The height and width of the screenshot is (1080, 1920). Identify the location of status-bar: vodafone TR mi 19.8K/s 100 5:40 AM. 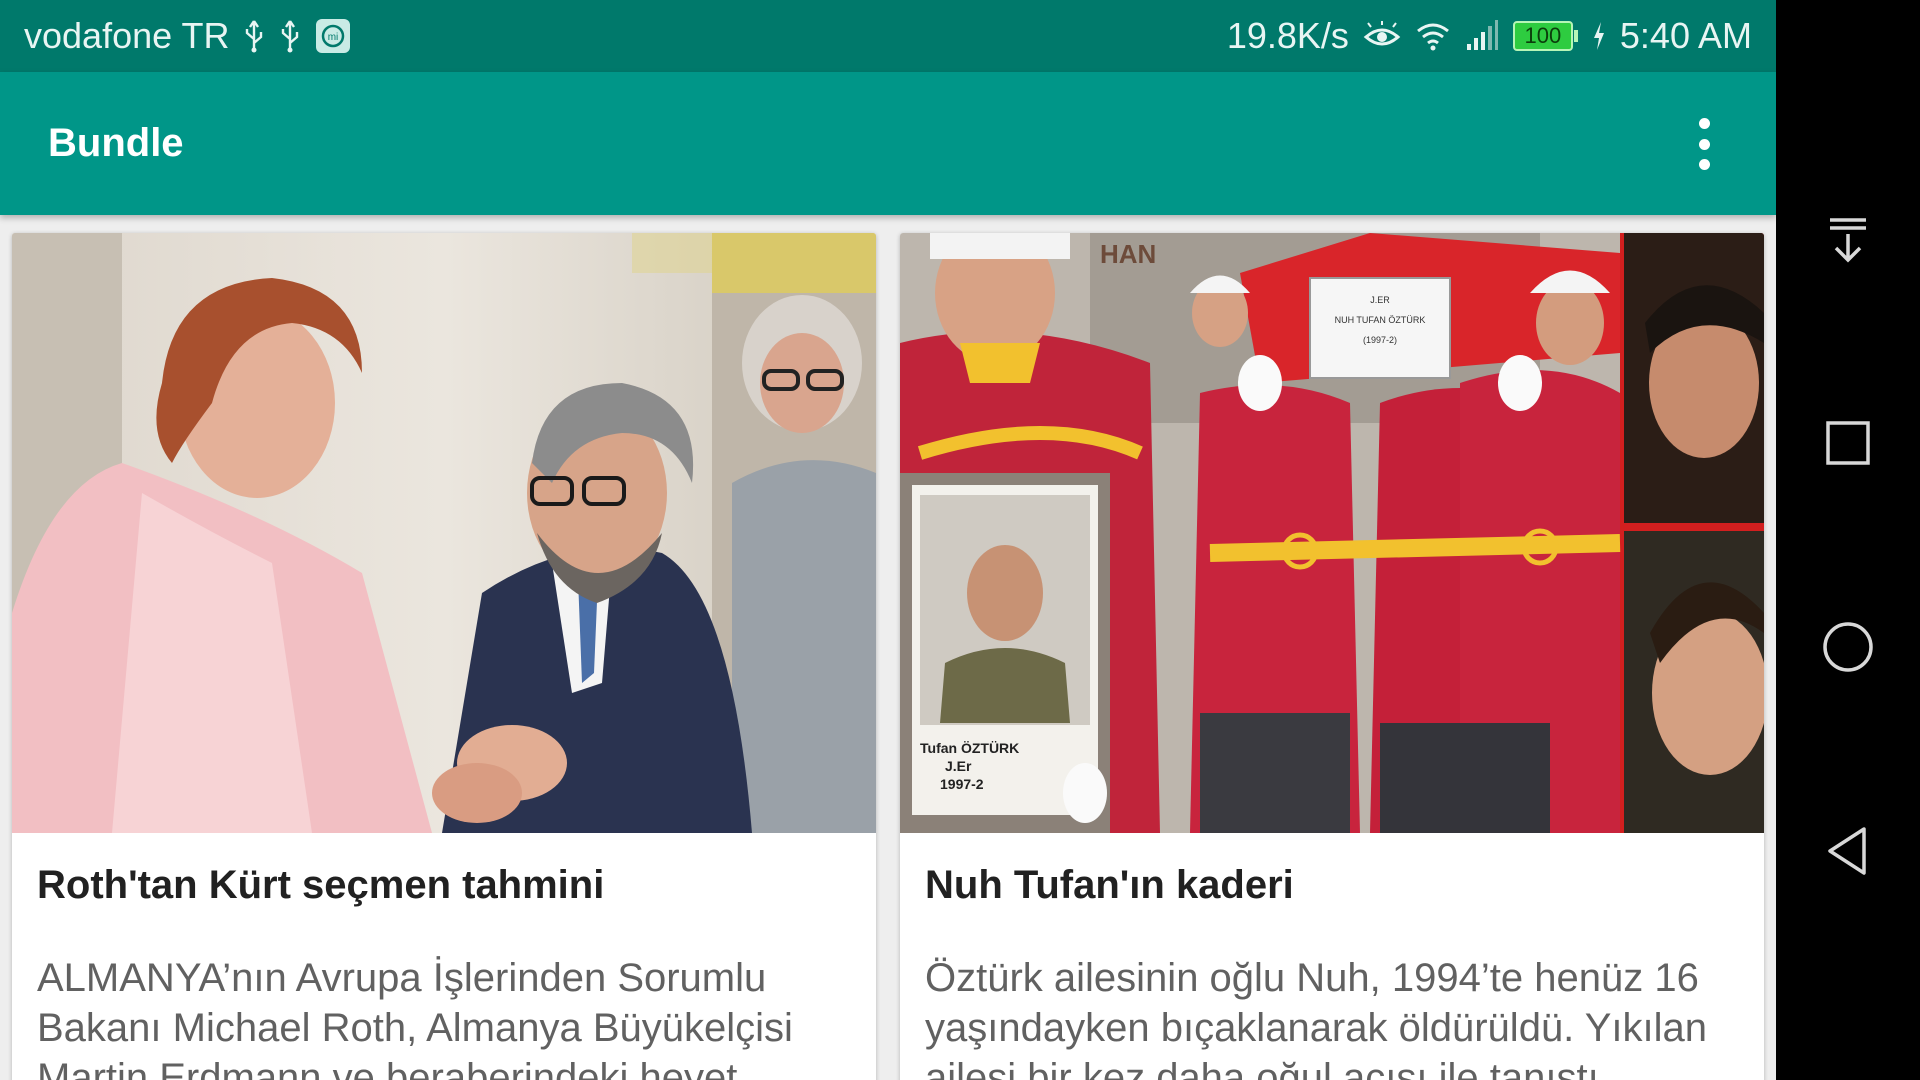
(888, 36).